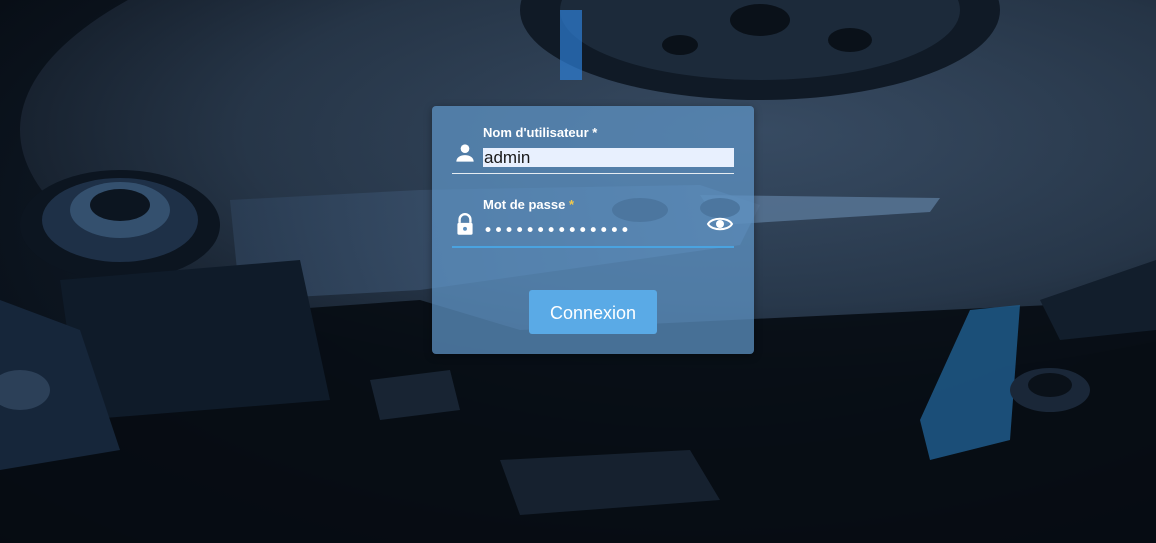 This screenshot has width=1156, height=543. I want to click on password-field: Mot de passe * ••••••••••••••, so click(593, 224).